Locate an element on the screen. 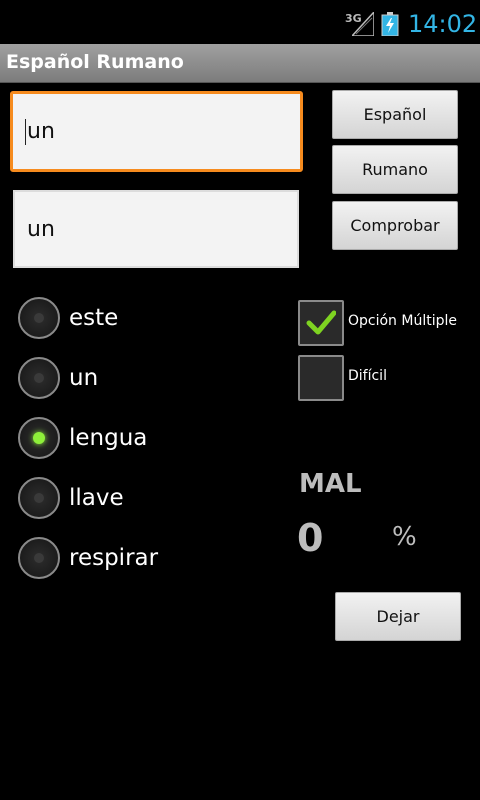 The height and width of the screenshot is (800, 480). target-word-value: un is located at coordinates (41, 229).